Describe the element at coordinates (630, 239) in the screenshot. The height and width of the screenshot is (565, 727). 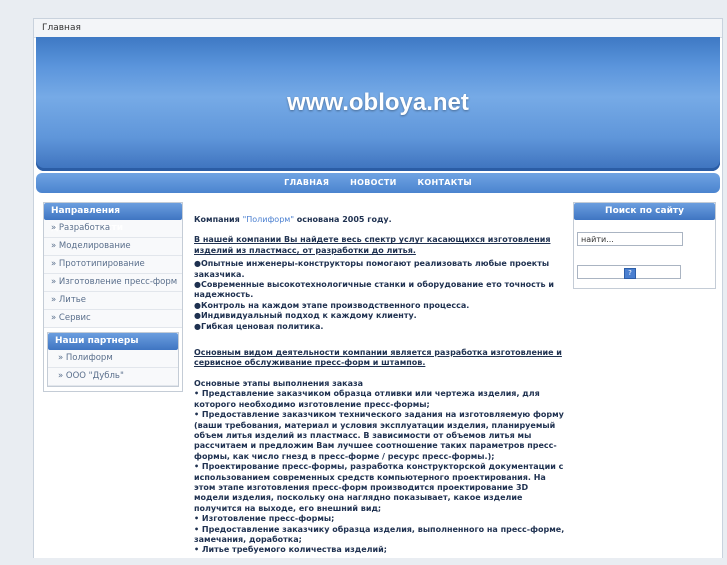
I see `search-input` at that location.